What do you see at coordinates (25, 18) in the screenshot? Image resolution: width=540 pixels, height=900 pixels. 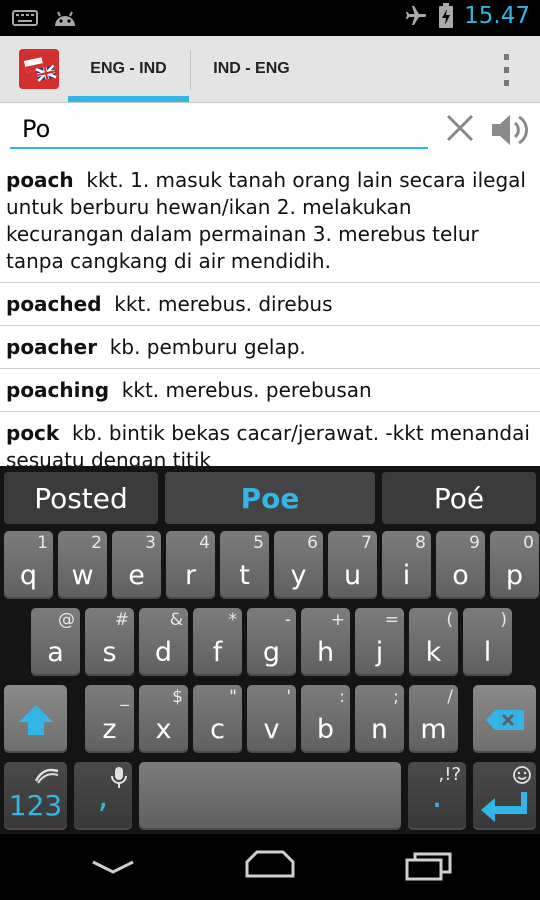 I see `keyboard-icon` at bounding box center [25, 18].